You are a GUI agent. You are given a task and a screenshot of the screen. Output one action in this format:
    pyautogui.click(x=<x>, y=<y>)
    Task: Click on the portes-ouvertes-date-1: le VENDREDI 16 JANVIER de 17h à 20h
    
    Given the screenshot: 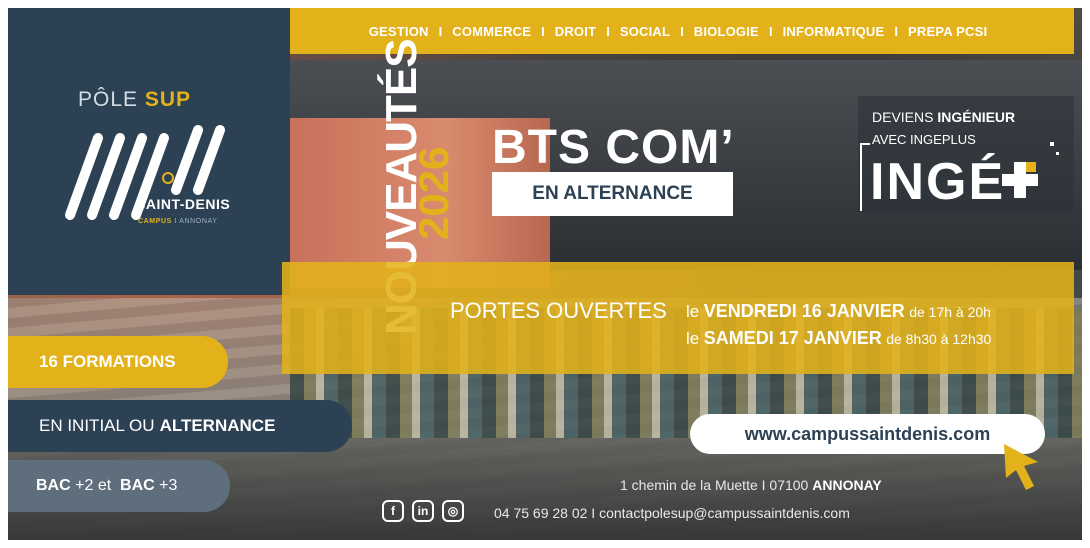 What is the action you would take?
    pyautogui.click(x=838, y=311)
    